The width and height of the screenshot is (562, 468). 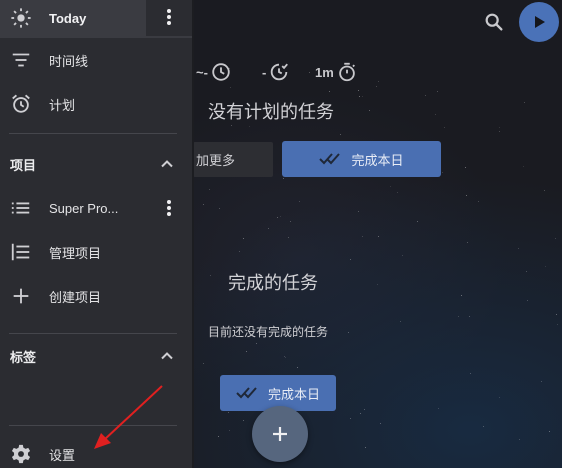 What do you see at coordinates (20, 252) in the screenshot?
I see `manage-list-icon` at bounding box center [20, 252].